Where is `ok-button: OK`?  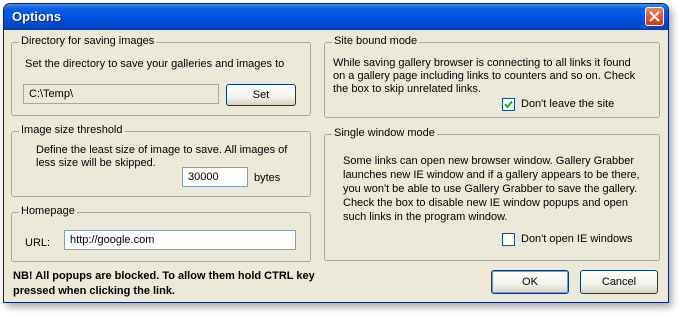 ok-button: OK is located at coordinates (530, 282).